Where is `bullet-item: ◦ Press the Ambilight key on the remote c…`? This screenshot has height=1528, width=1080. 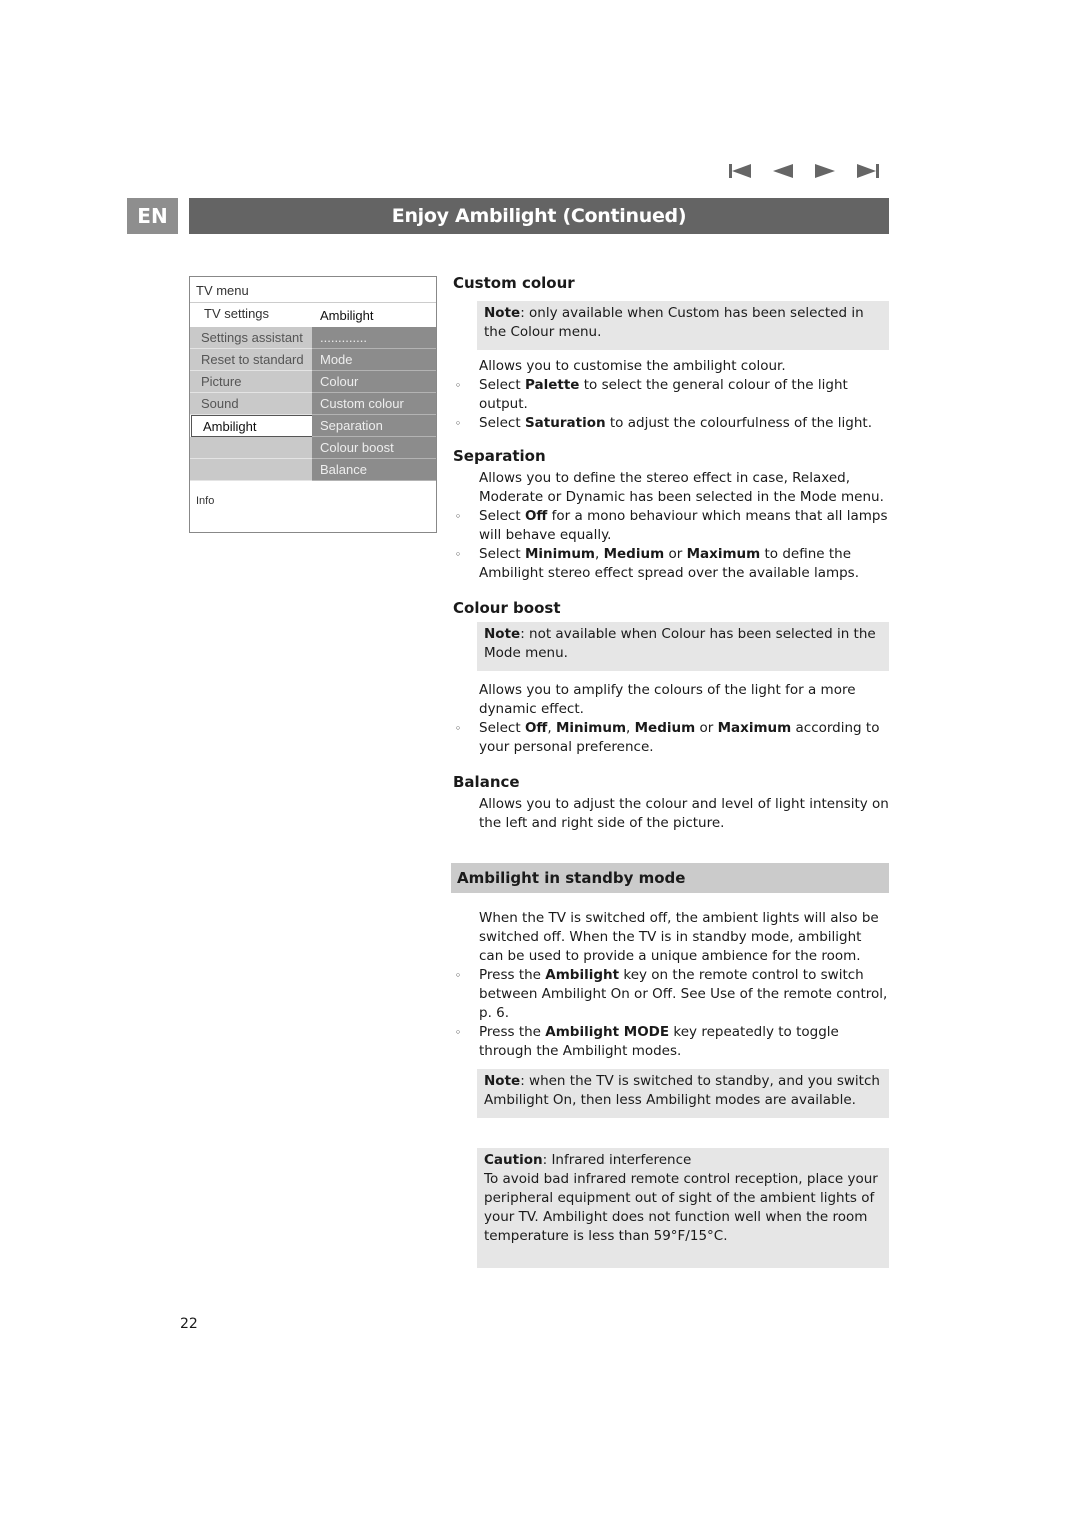
bullet-item: ◦ Press the Ambilight key on the remote c… is located at coordinates (671, 994).